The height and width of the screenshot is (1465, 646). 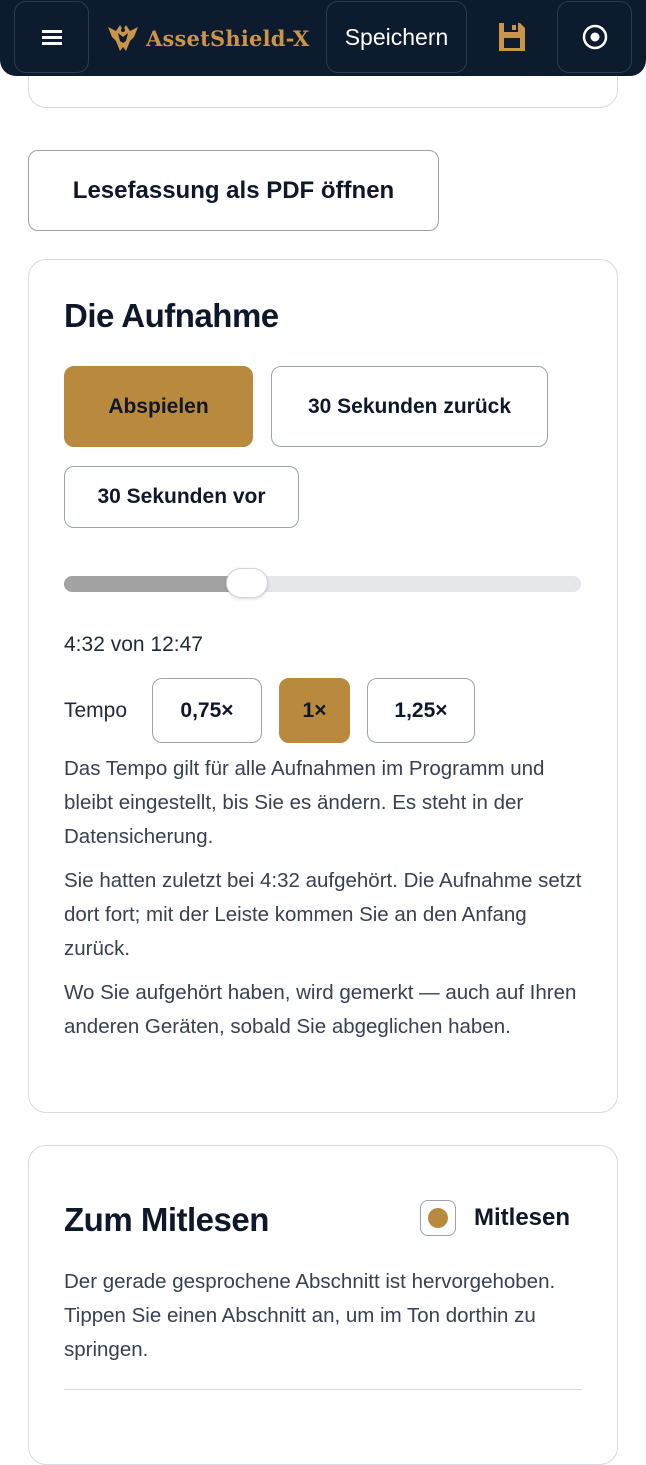 I want to click on speed-option-label: 0,75×, so click(x=207, y=710).